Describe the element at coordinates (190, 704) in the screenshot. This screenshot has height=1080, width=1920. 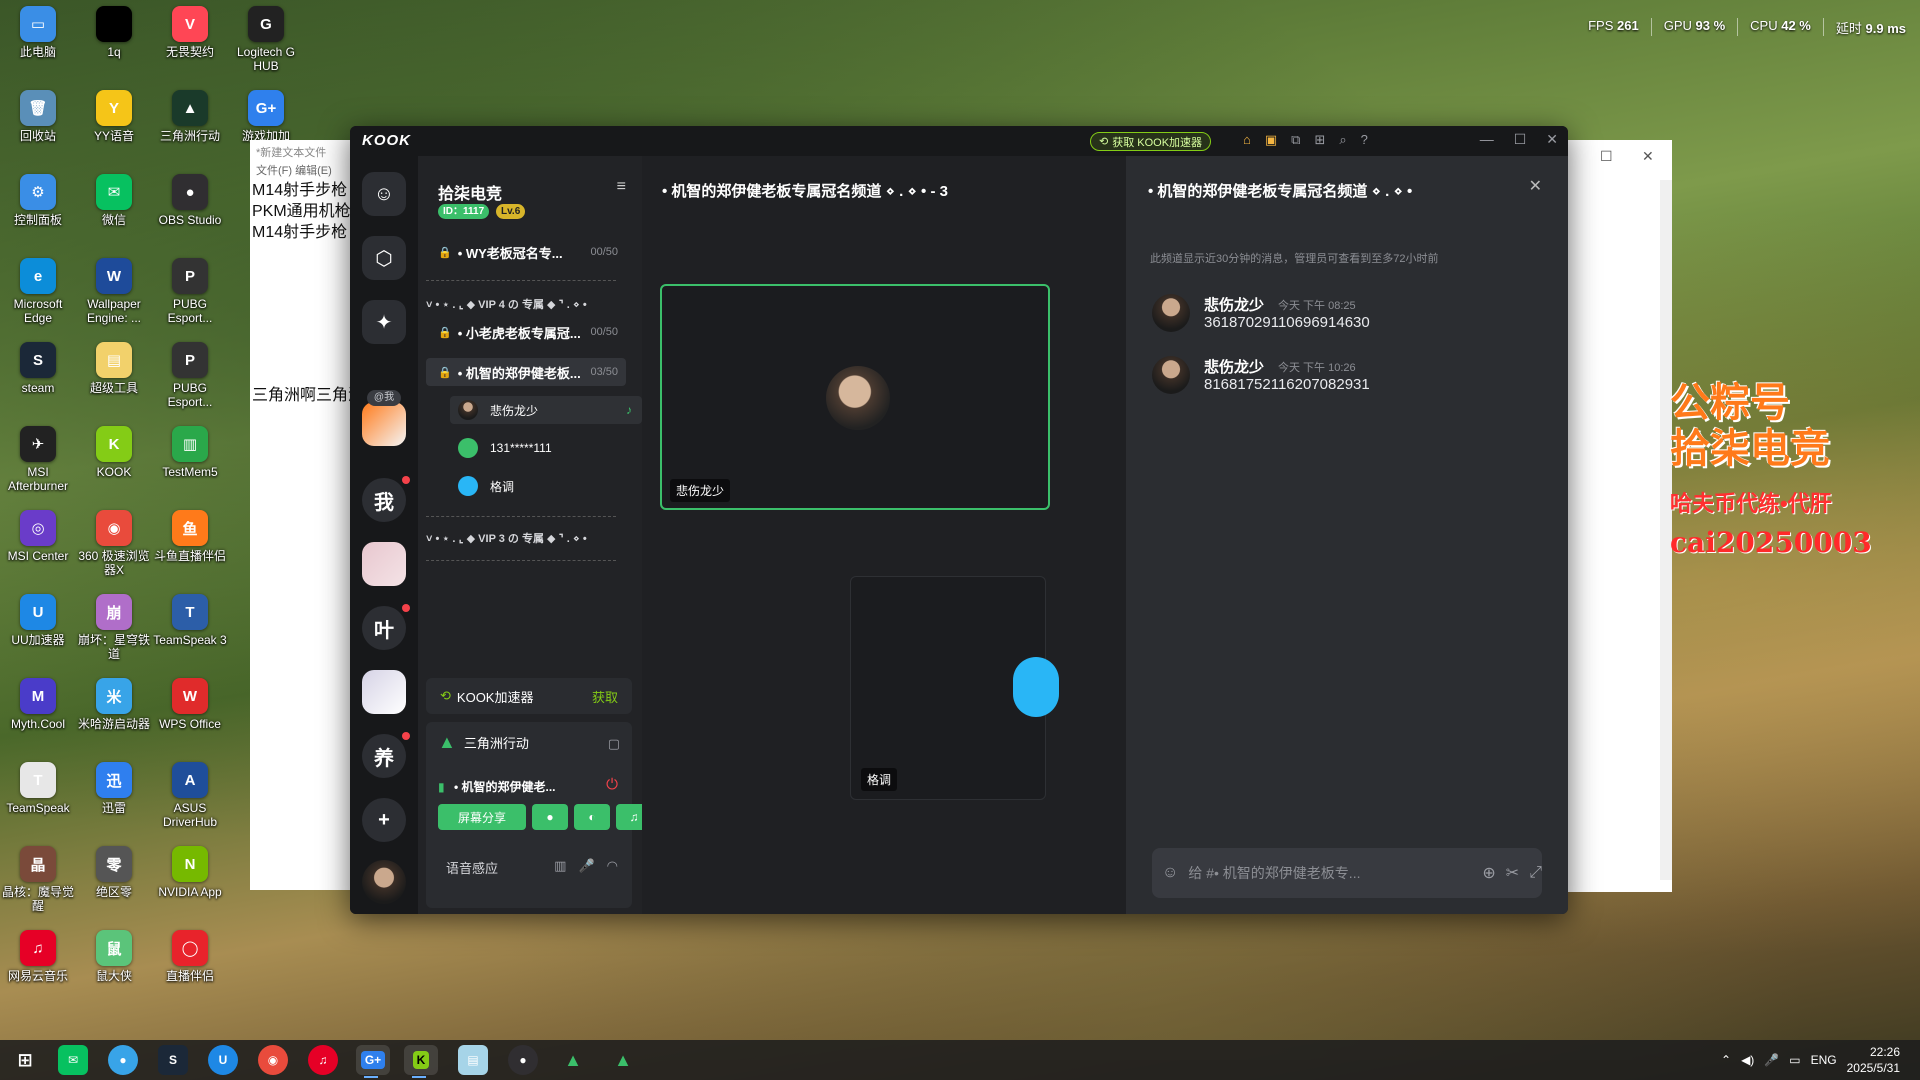
I see `desktop-icon: W WPS Office` at that location.